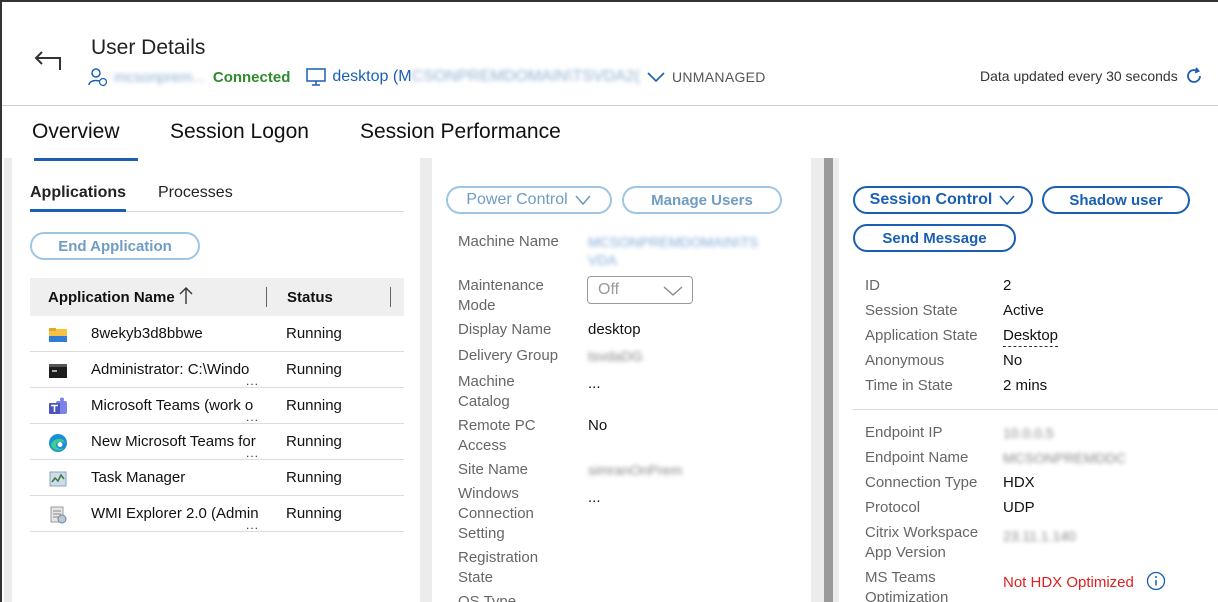 This screenshot has width=1218, height=602. I want to click on back-arrow-icon, so click(48, 60).